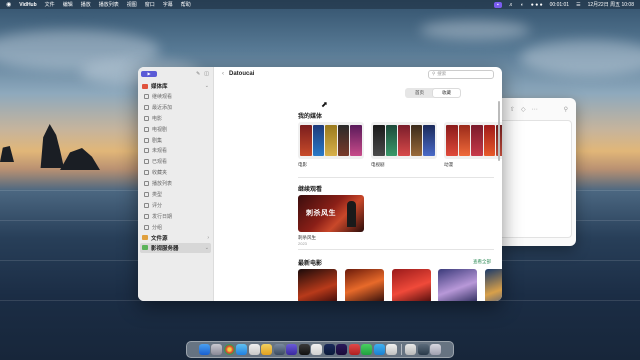 Image resolution: width=640 pixels, height=360 pixels. What do you see at coordinates (175, 86) in the screenshot?
I see `sidebar-section-media-library: 媒体库 ⌄` at bounding box center [175, 86].